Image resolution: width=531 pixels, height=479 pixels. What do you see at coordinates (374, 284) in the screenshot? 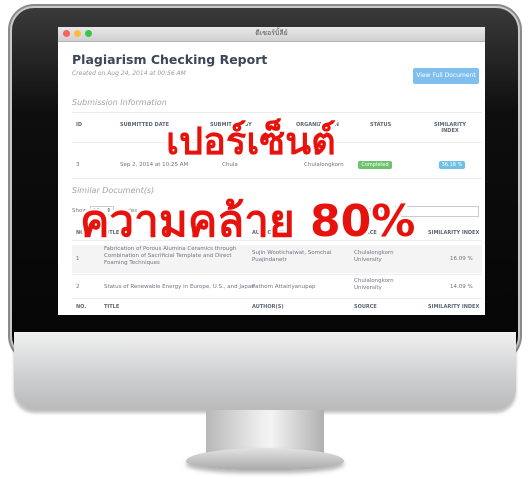
I see `row-source: Chulalongkorn University` at bounding box center [374, 284].